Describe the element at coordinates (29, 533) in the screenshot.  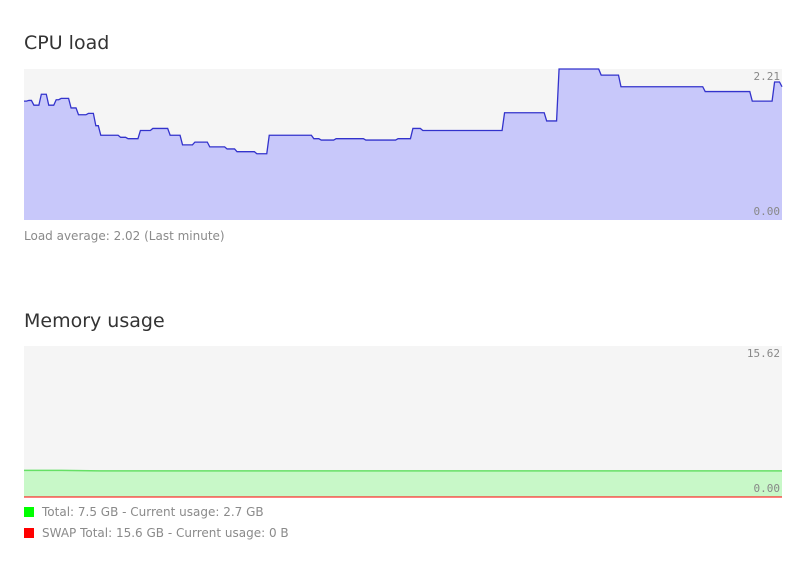
I see `legend-swatch-swap` at that location.